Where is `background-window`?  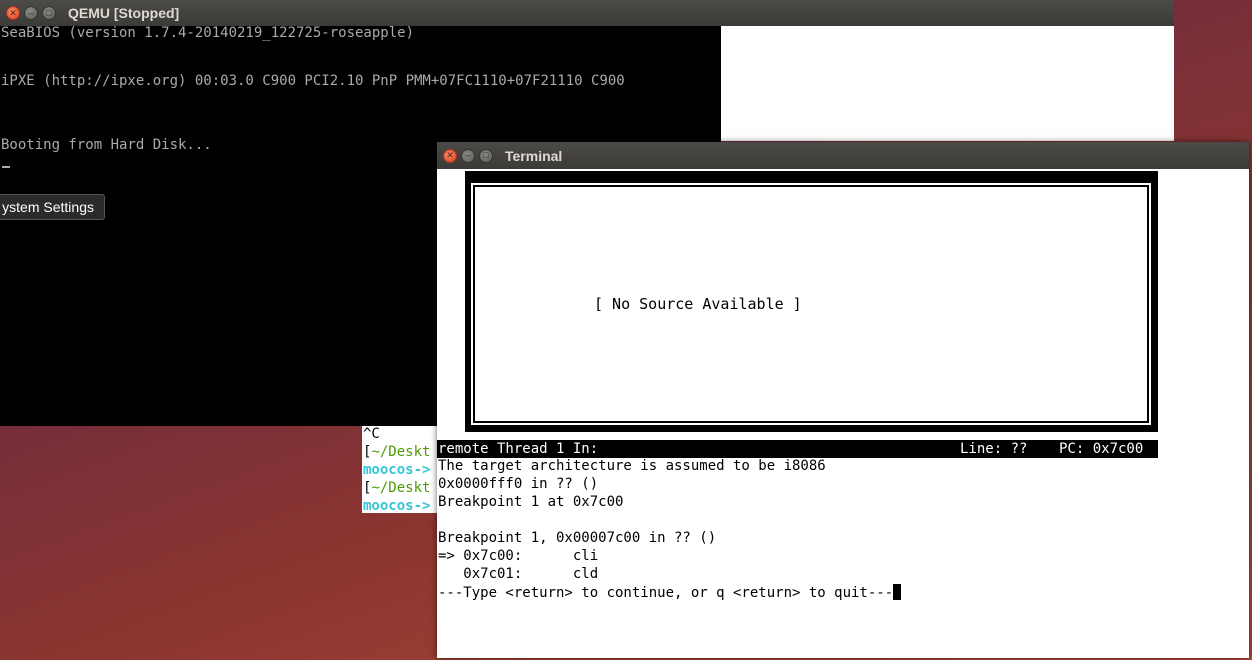
background-window is located at coordinates (947, 70).